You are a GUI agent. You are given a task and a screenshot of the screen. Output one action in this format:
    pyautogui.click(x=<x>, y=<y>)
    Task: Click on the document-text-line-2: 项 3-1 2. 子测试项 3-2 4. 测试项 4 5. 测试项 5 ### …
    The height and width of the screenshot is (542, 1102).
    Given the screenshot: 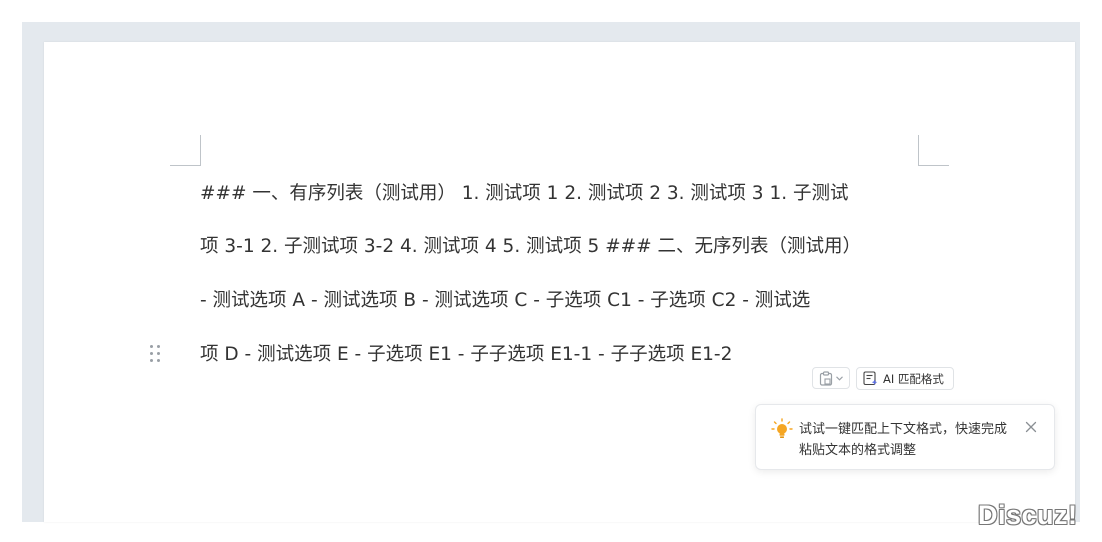 What is the action you would take?
    pyautogui.click(x=560, y=247)
    